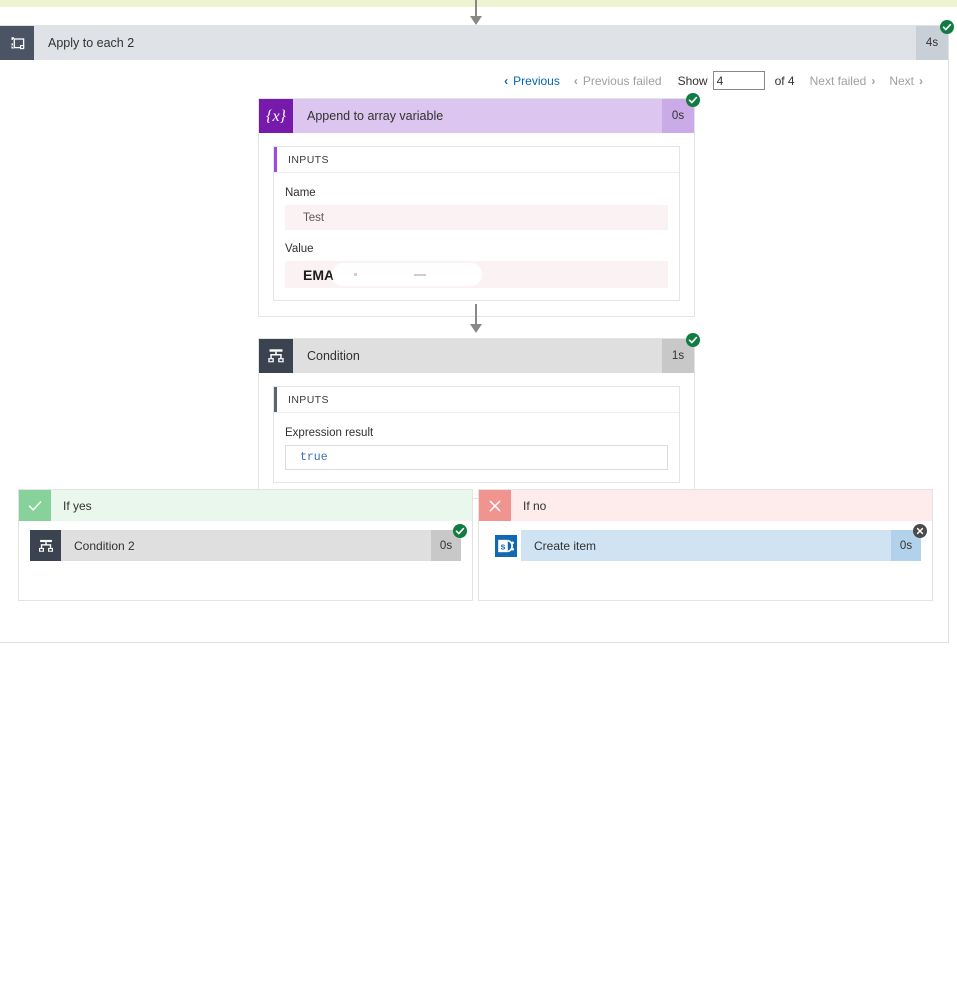  What do you see at coordinates (245, 505) in the screenshot?
I see `branch-header-if-yes: If yes` at bounding box center [245, 505].